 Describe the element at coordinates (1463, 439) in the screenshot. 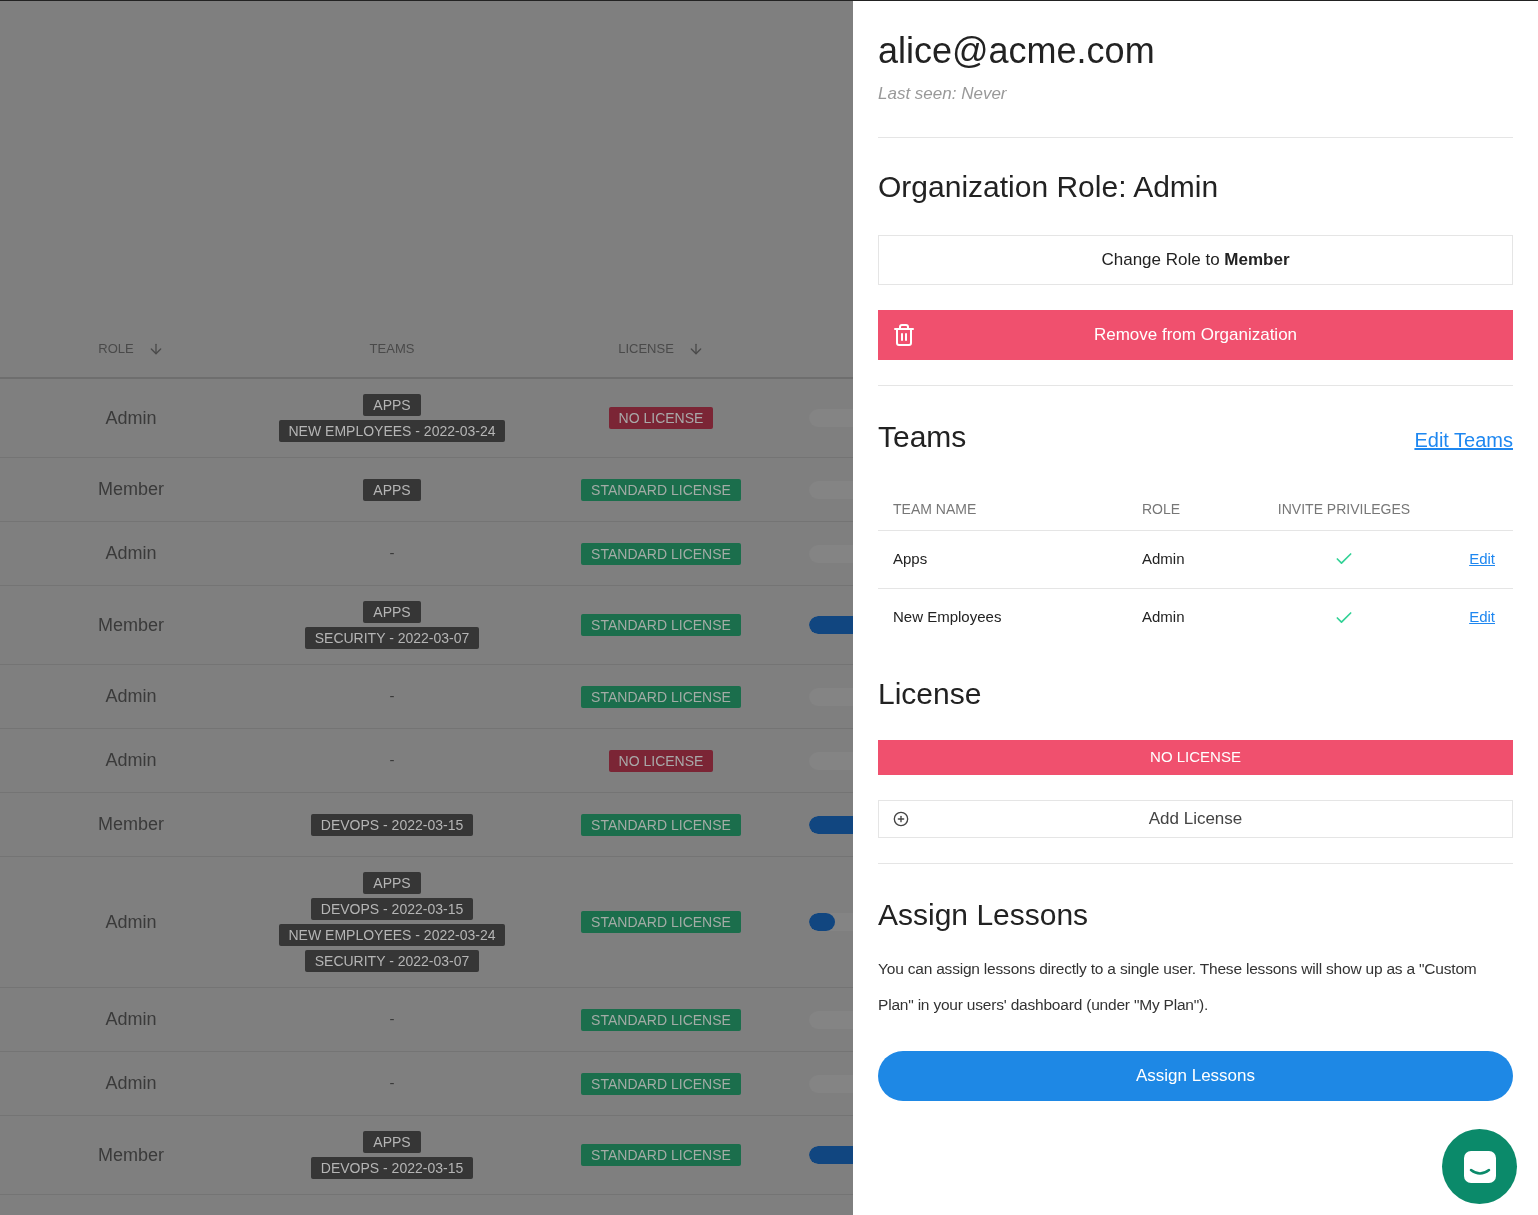

I see `edit-teams-link: Edit Teams` at that location.